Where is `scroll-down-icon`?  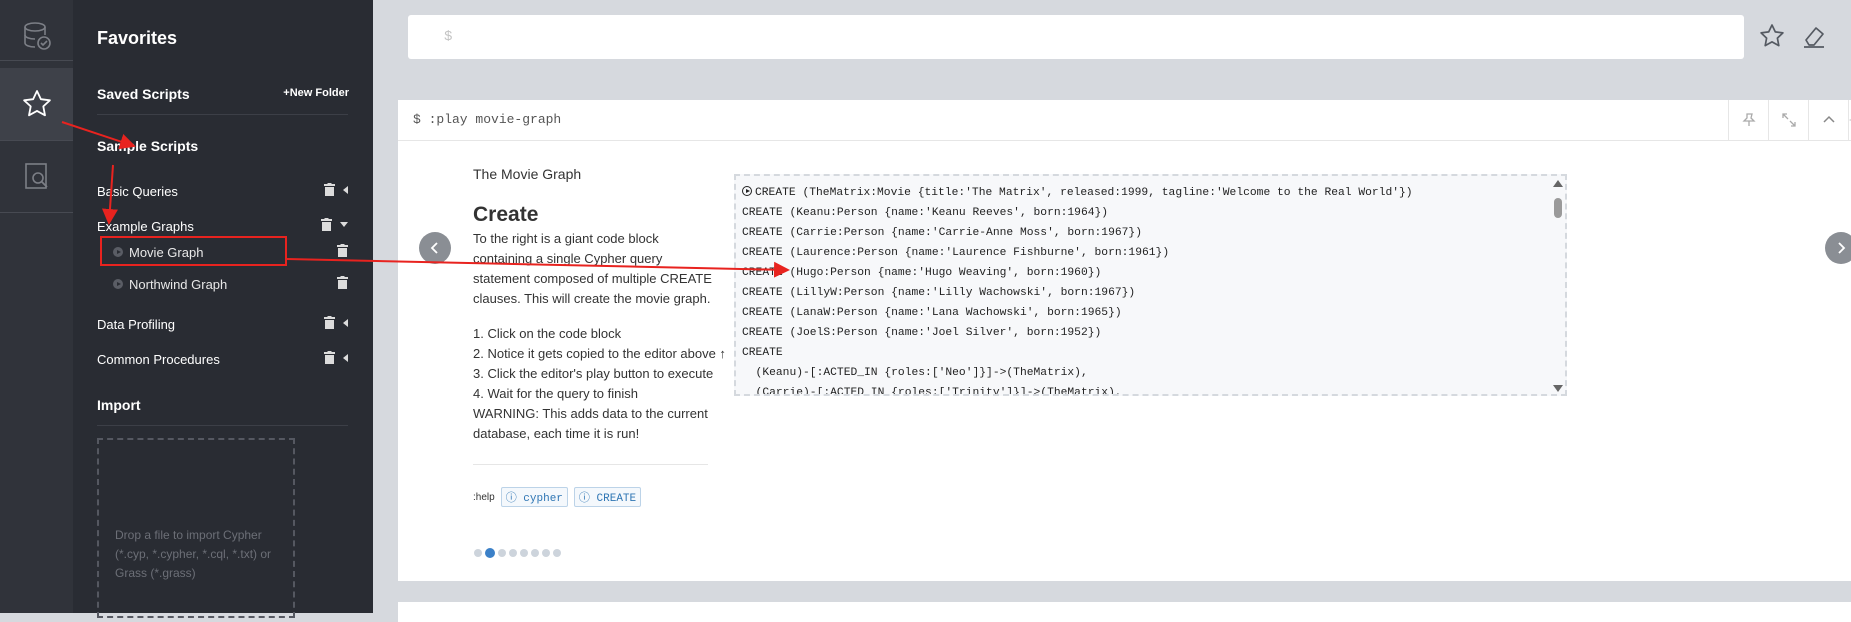
scroll-down-icon is located at coordinates (1558, 388).